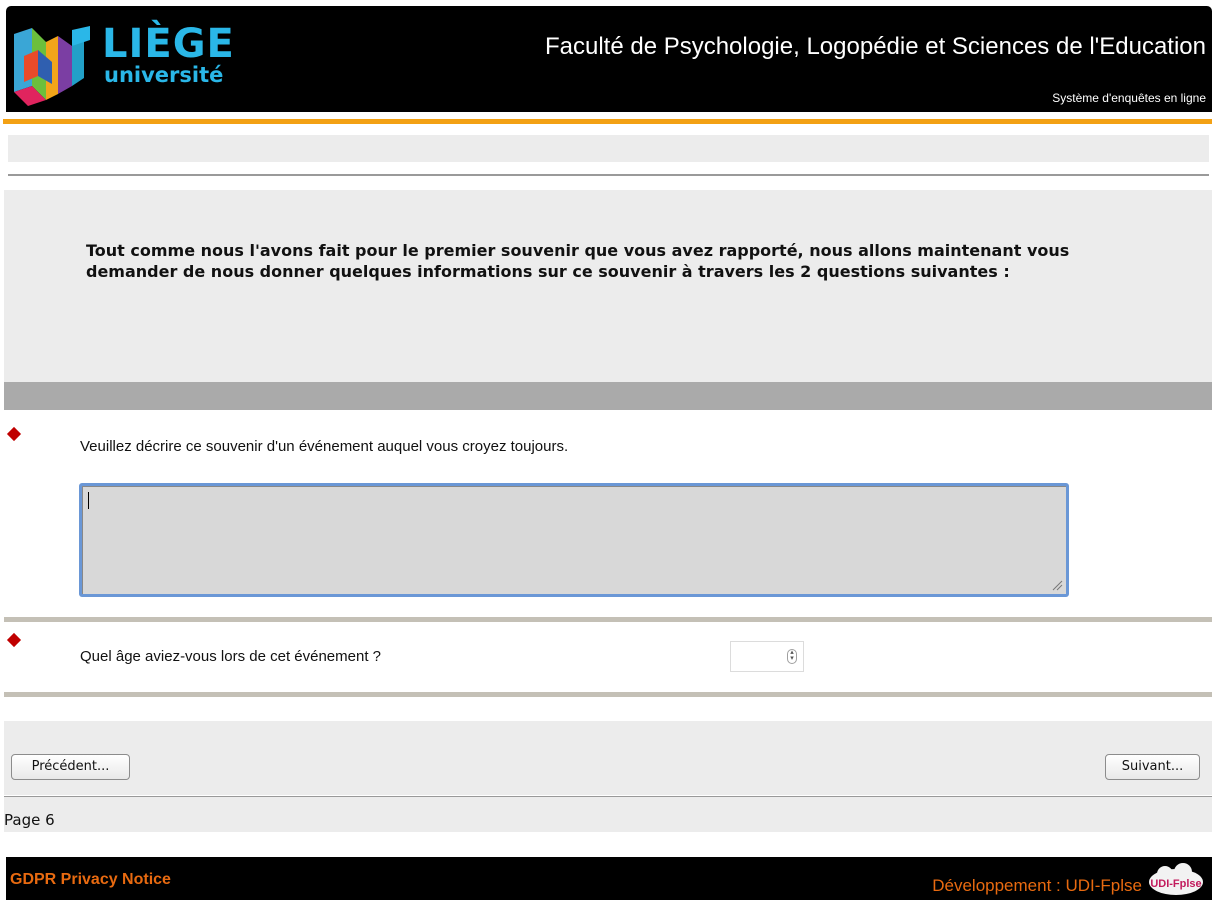 Image resolution: width=1215 pixels, height=900 pixels. What do you see at coordinates (1037, 885) in the screenshot?
I see `developer-credit: Développement : UDI-Fplse` at bounding box center [1037, 885].